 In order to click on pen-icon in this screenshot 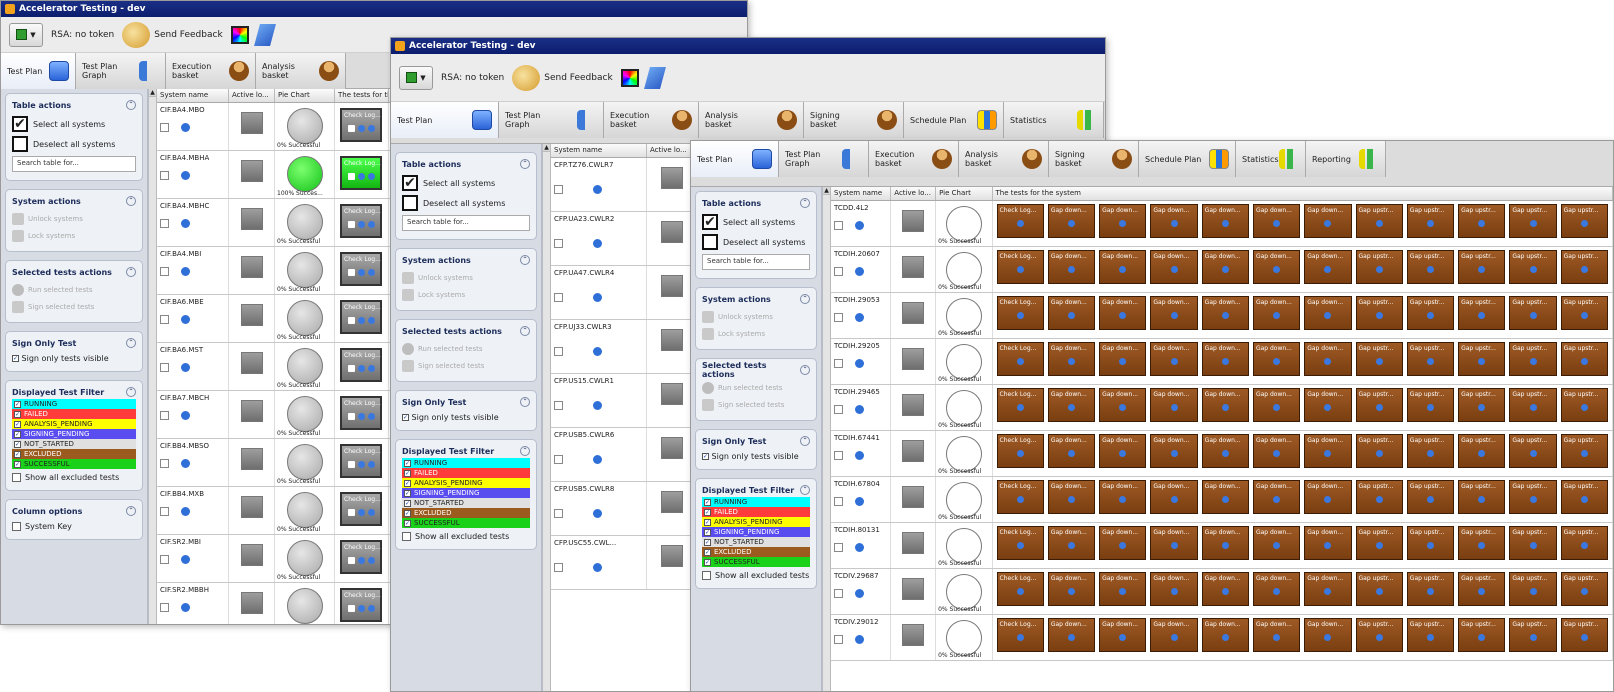, I will do `click(654, 77)`.